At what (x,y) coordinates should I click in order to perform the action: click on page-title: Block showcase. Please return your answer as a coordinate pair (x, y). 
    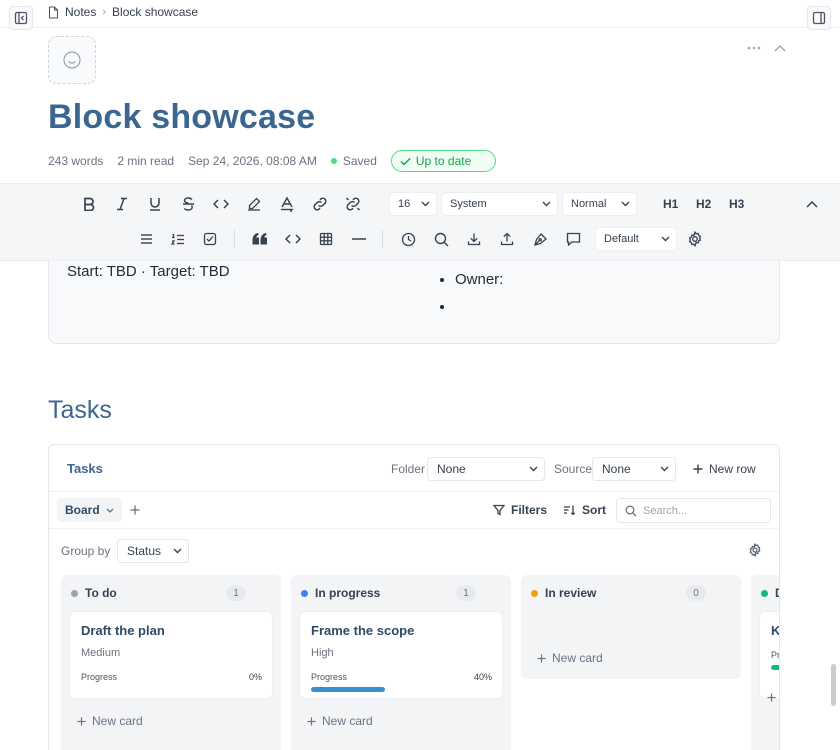
    Looking at the image, I should click on (181, 117).